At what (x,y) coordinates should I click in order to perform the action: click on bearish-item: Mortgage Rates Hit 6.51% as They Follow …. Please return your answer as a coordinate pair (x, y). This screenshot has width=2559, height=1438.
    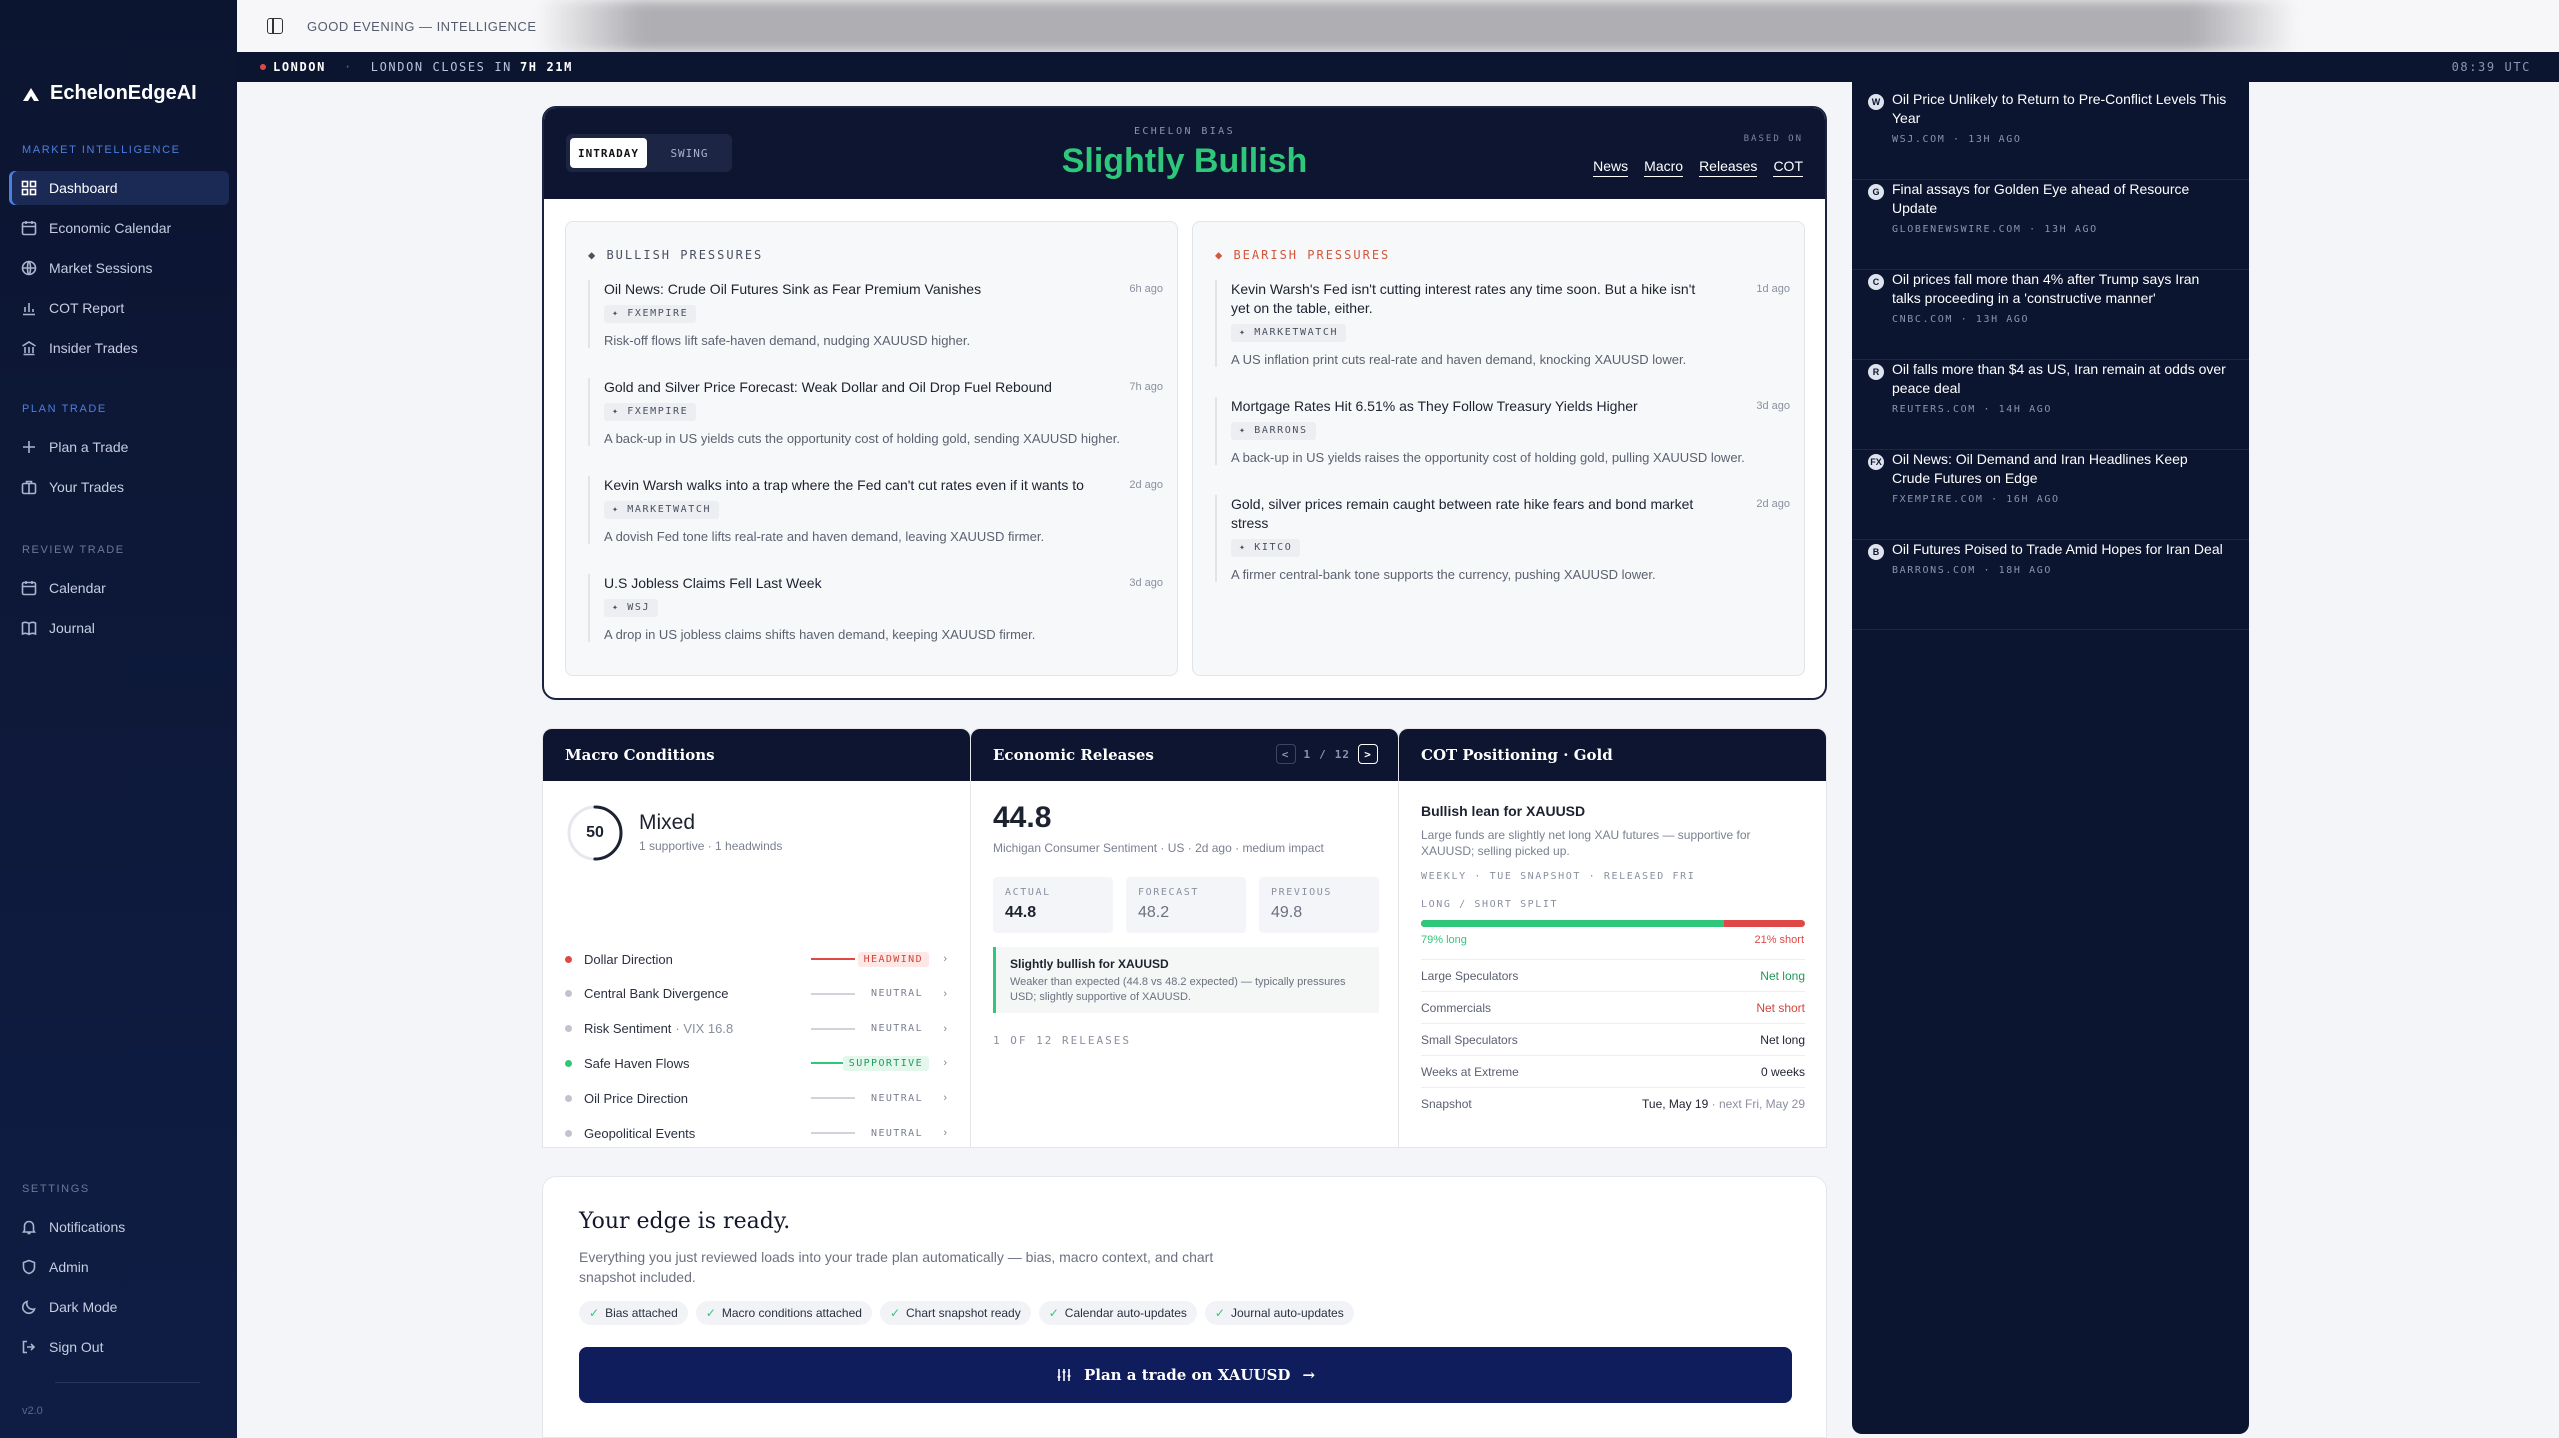
    Looking at the image, I should click on (1502, 431).